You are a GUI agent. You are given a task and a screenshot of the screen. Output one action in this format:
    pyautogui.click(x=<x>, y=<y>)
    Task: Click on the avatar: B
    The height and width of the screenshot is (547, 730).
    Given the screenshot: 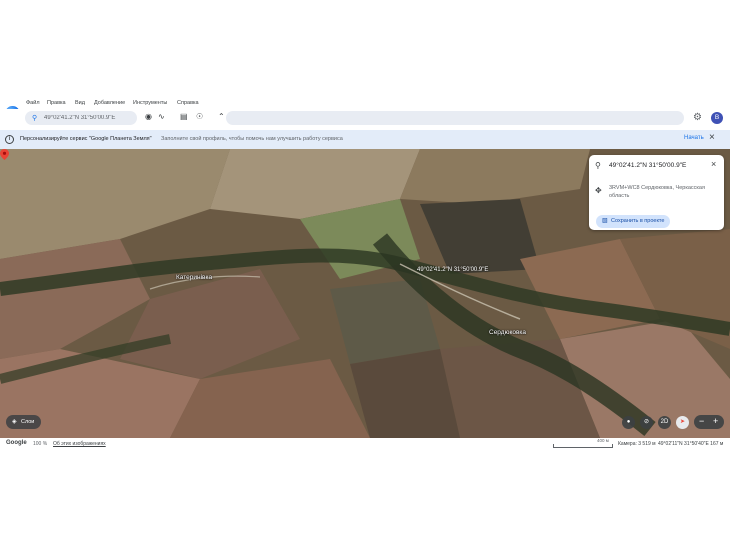 What is the action you would take?
    pyautogui.click(x=717, y=118)
    